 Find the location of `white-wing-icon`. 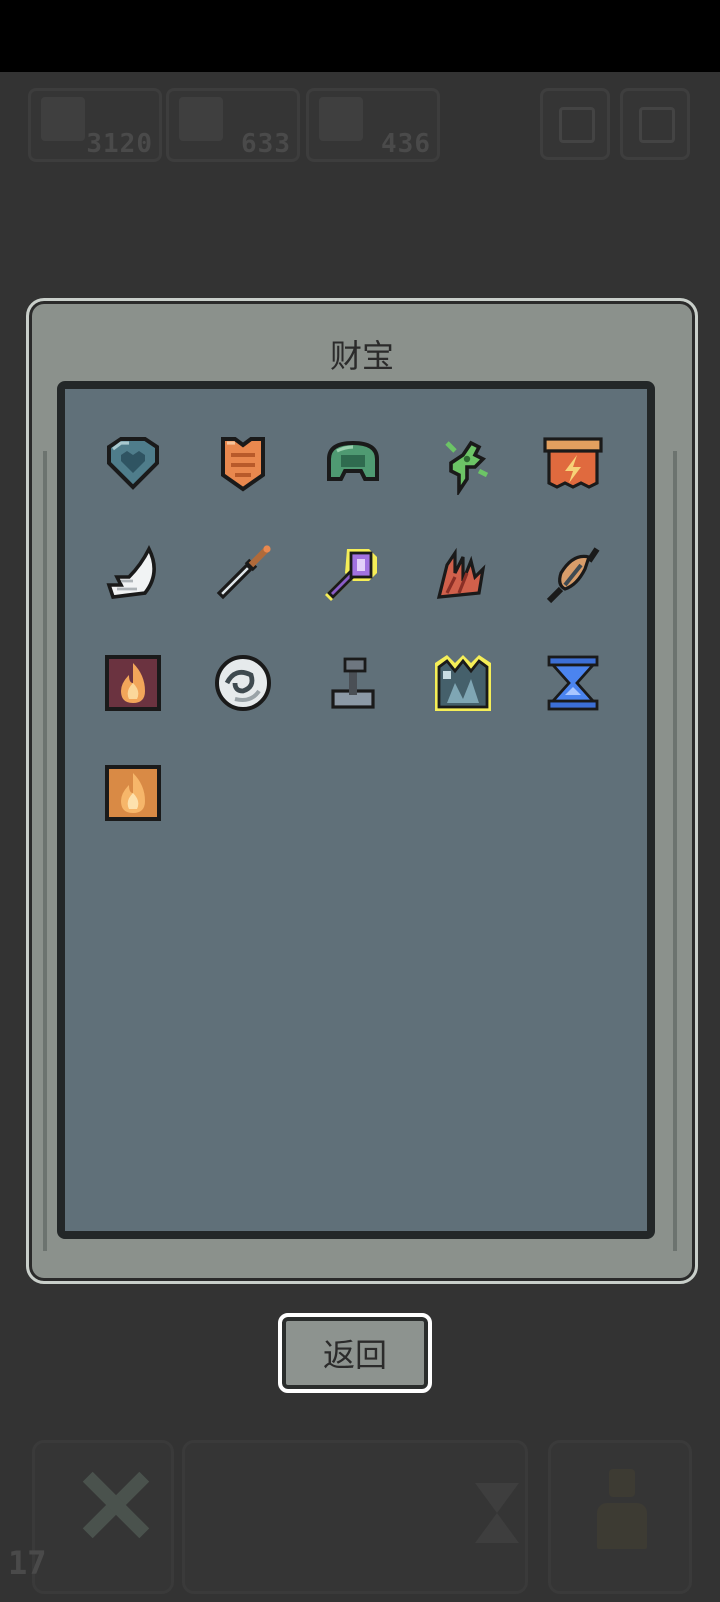

white-wing-icon is located at coordinates (133, 573).